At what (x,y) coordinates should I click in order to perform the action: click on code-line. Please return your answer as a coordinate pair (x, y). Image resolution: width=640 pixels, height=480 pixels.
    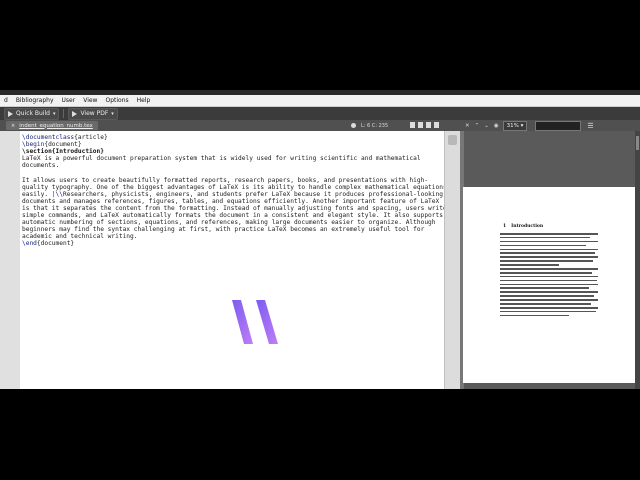
    Looking at the image, I should click on (231, 172).